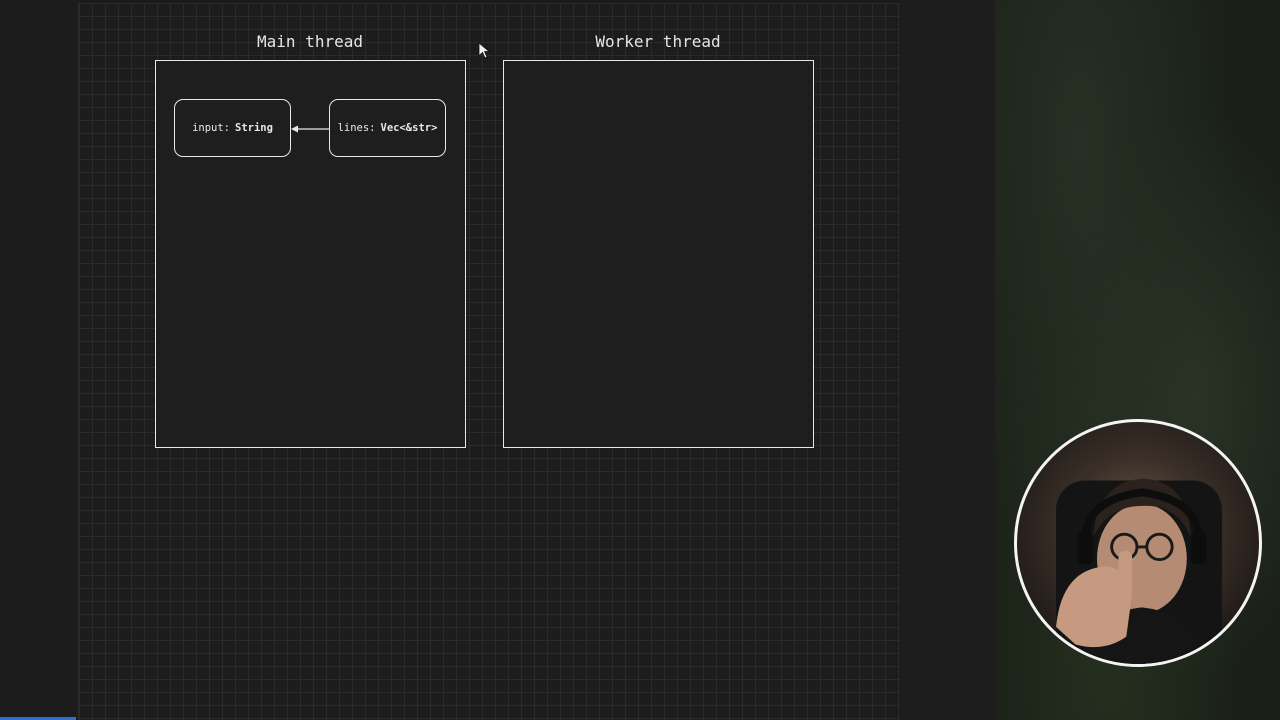  What do you see at coordinates (39, 360) in the screenshot?
I see `left-panel` at bounding box center [39, 360].